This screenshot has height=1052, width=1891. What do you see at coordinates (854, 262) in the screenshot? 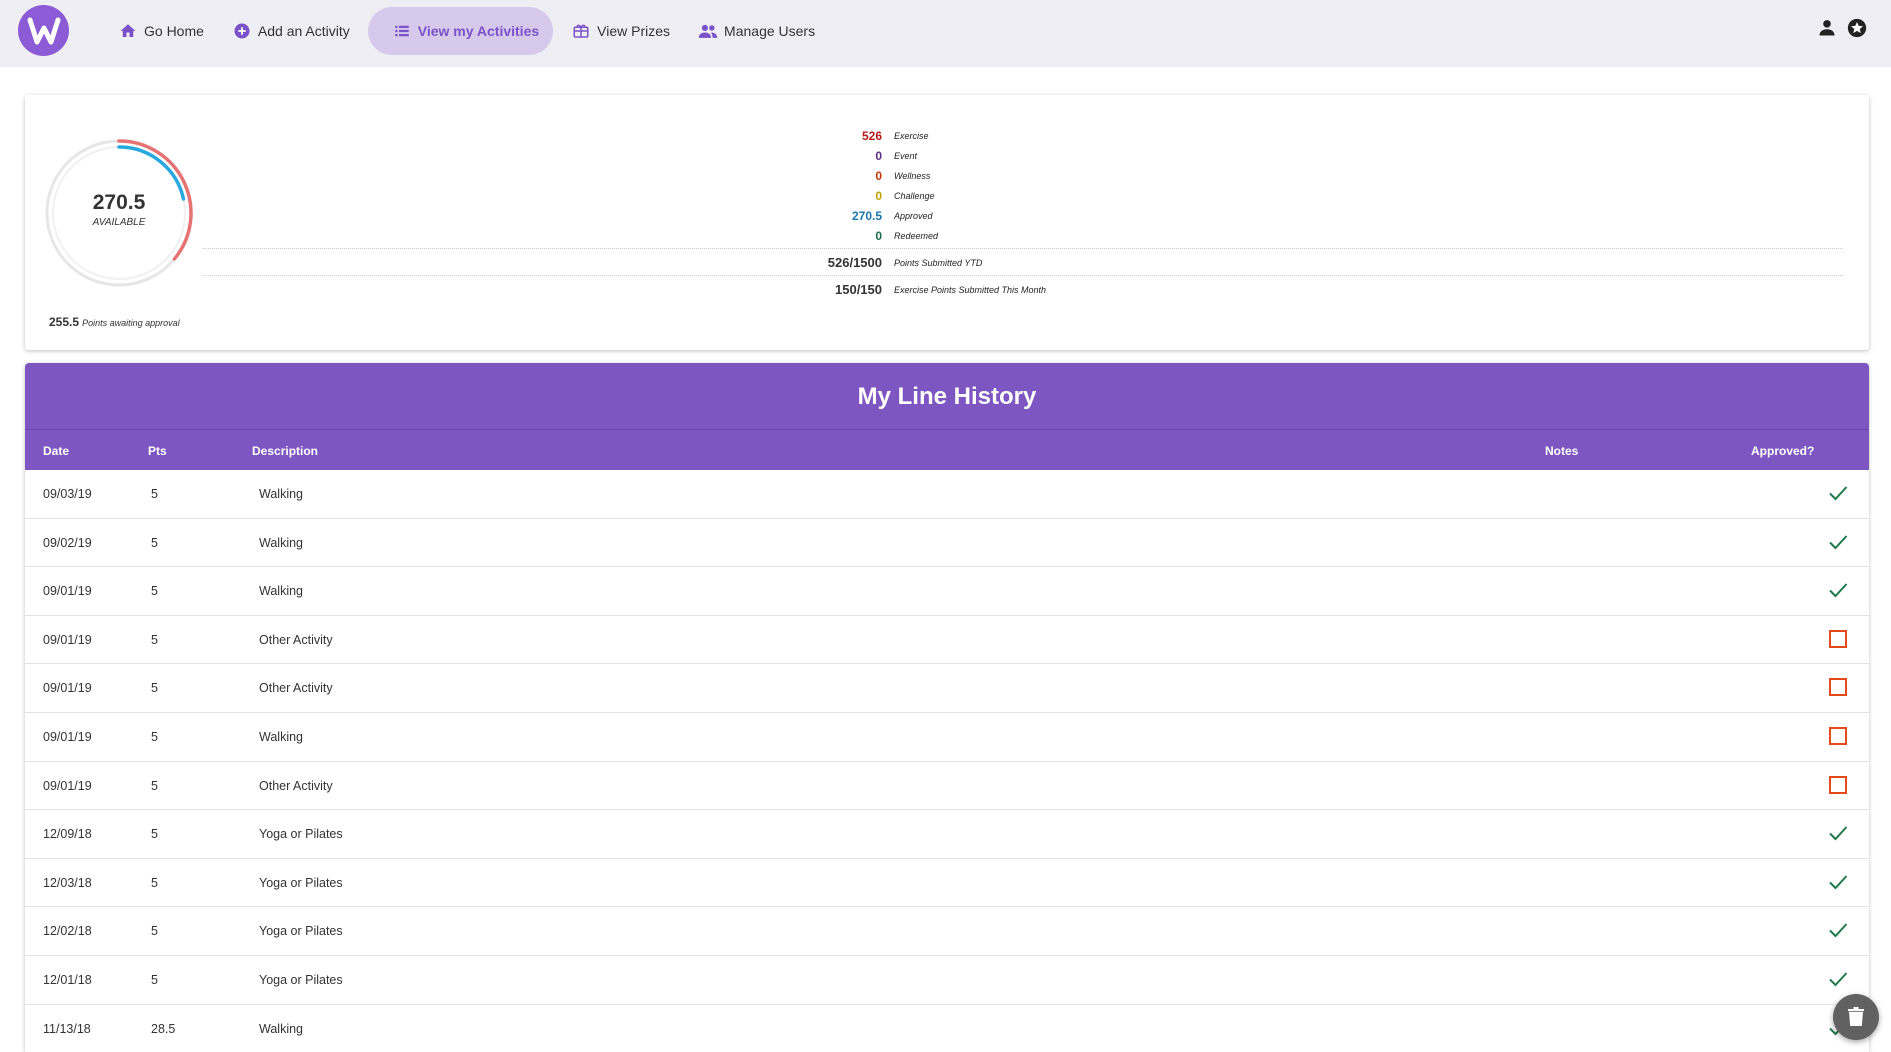
I see `stat-ytd-value: 526/1500` at bounding box center [854, 262].